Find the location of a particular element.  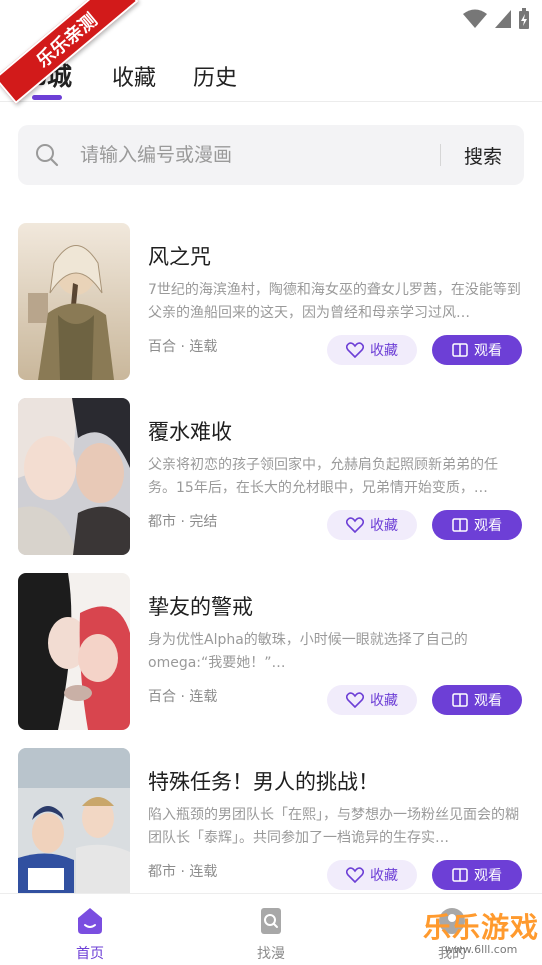

search-button: 搜索 is located at coordinates (483, 155).